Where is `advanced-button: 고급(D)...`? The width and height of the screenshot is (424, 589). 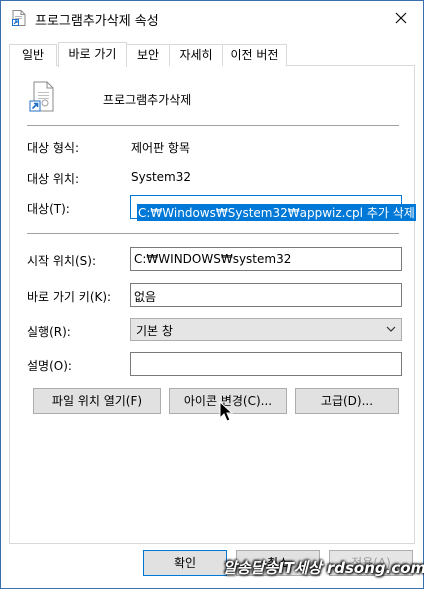 advanced-button: 고급(D)... is located at coordinates (347, 401).